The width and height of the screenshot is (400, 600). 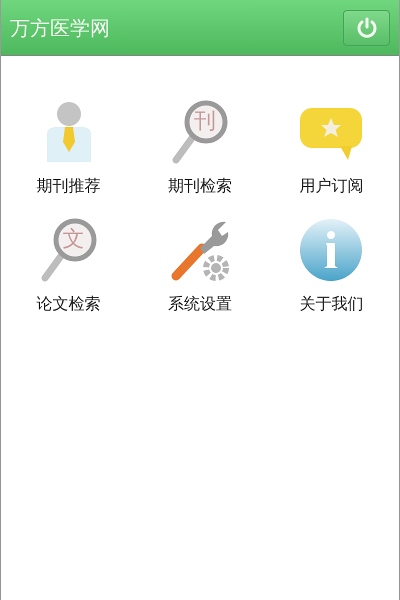 What do you see at coordinates (205, 122) in the screenshot?
I see `magnifier-glyph: 刊` at bounding box center [205, 122].